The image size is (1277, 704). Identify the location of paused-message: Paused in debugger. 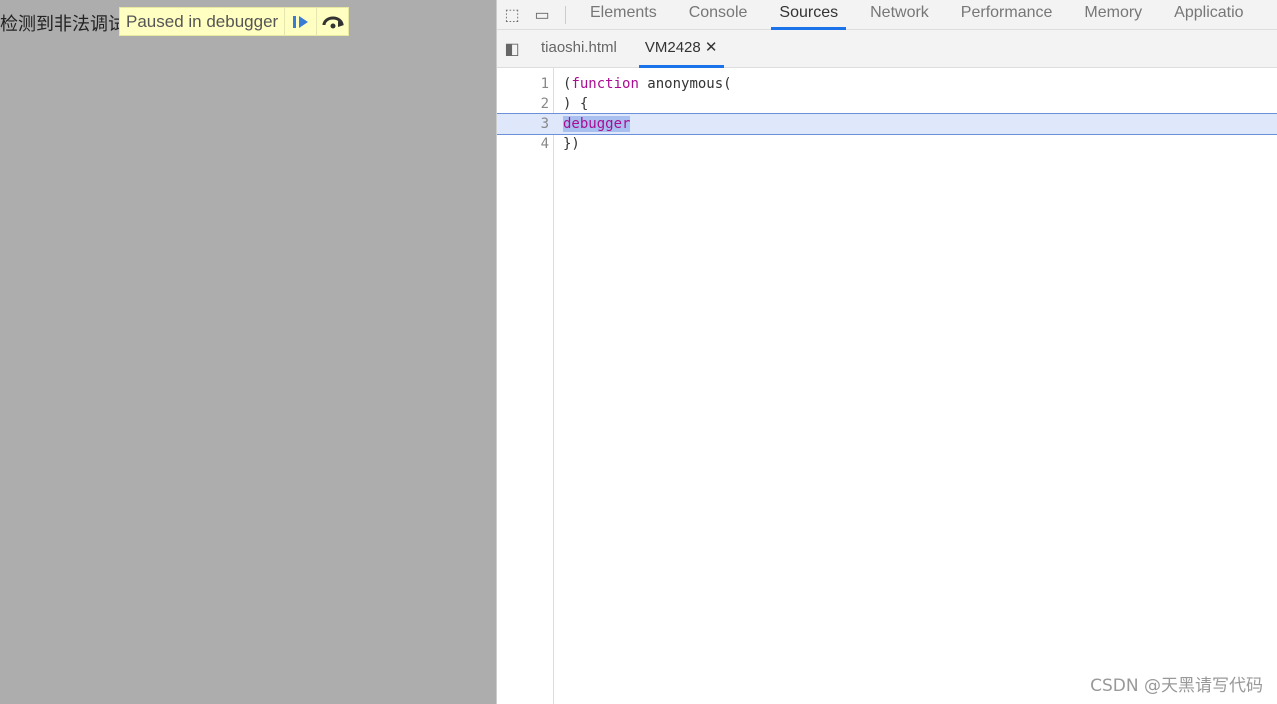
(202, 21).